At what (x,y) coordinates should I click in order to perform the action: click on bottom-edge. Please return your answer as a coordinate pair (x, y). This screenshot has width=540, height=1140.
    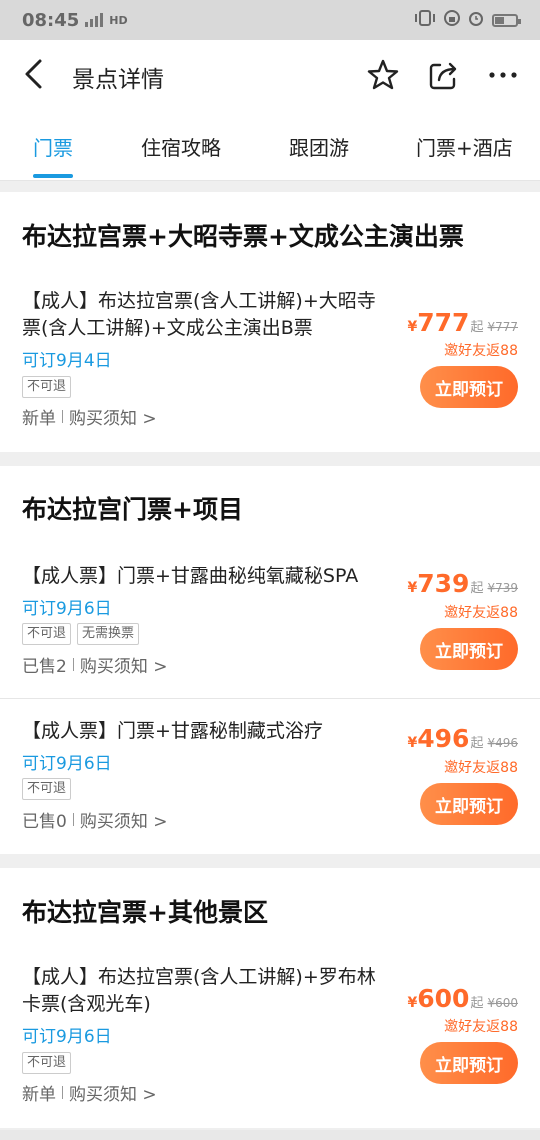
    Looking at the image, I should click on (270, 1135).